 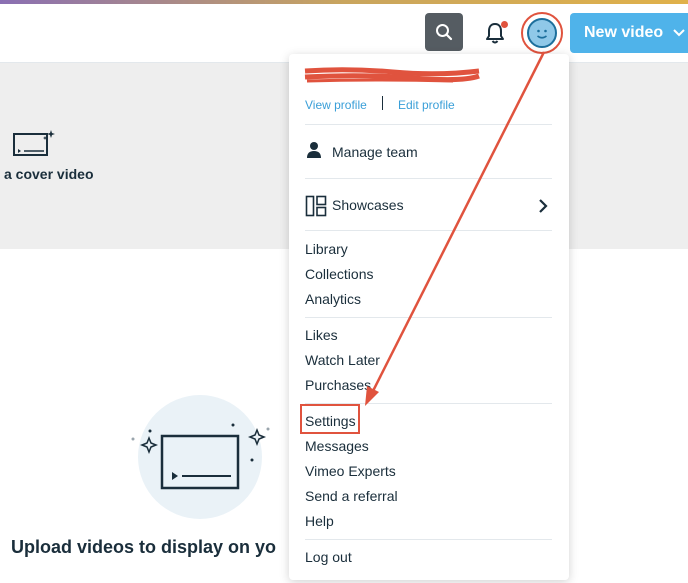 I want to click on menu-item-collections: Collections, so click(x=339, y=274).